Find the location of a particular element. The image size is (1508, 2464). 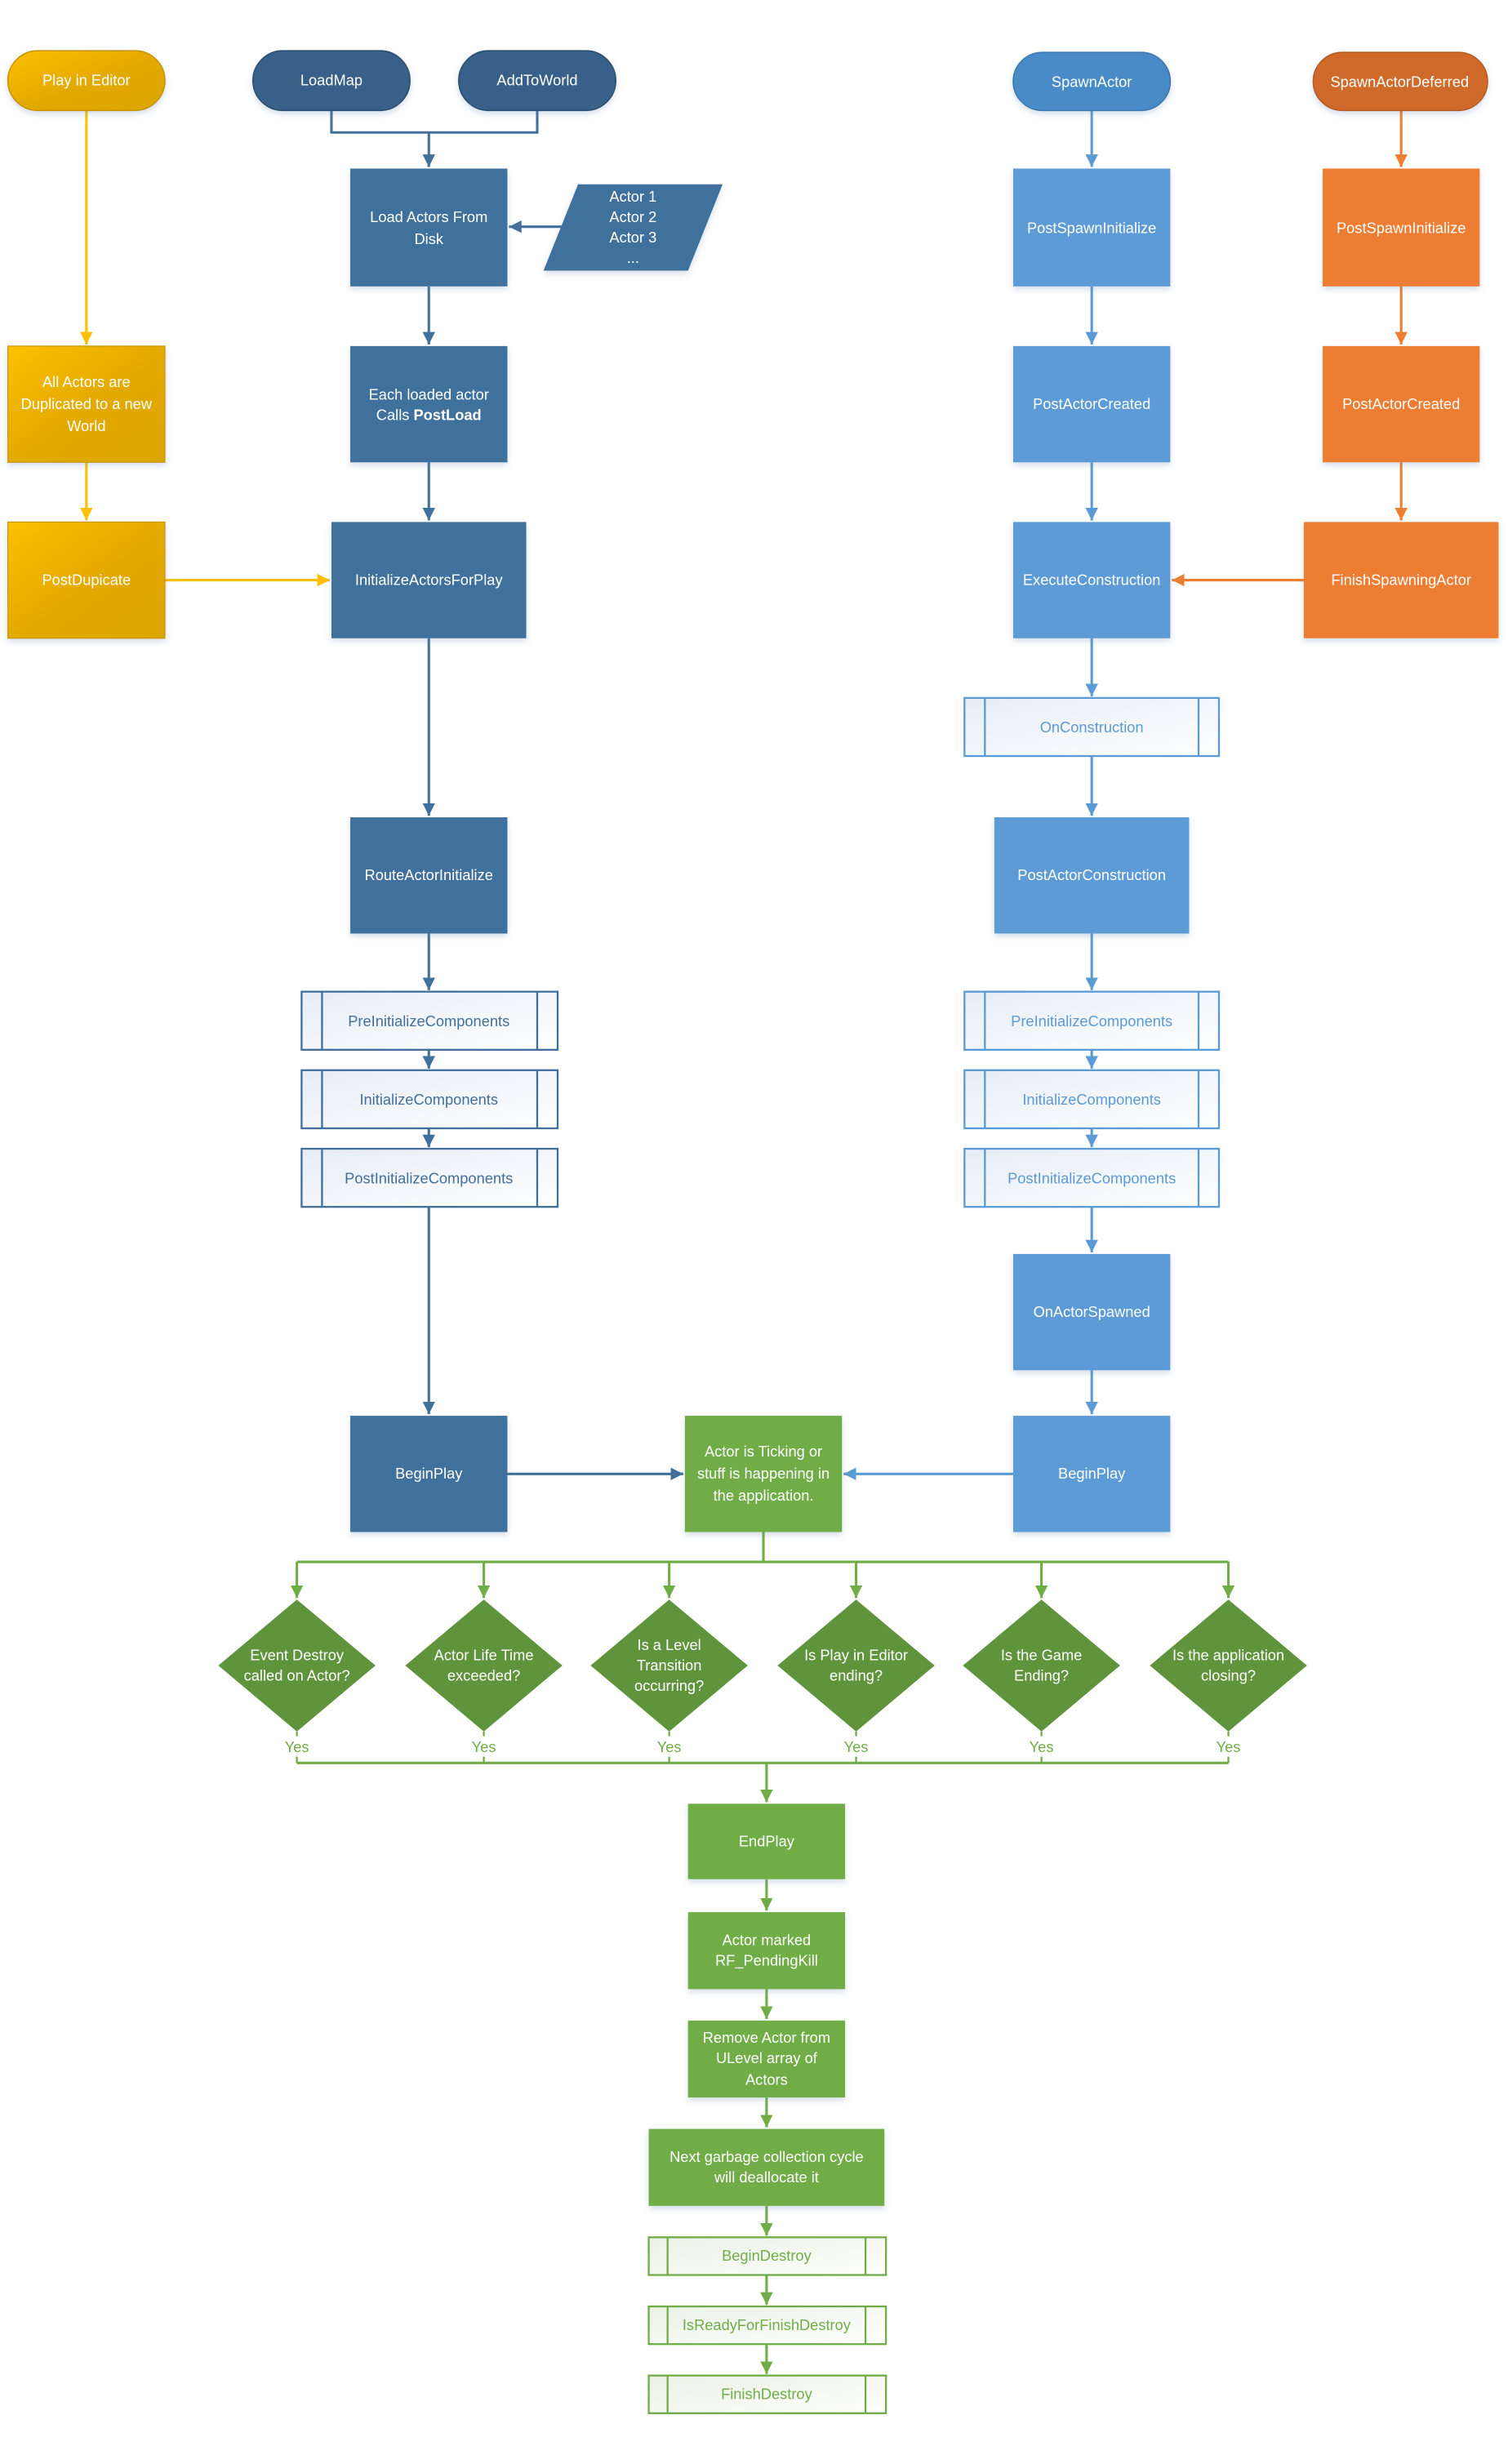

decision-label-line: occurring? is located at coordinates (669, 1685).